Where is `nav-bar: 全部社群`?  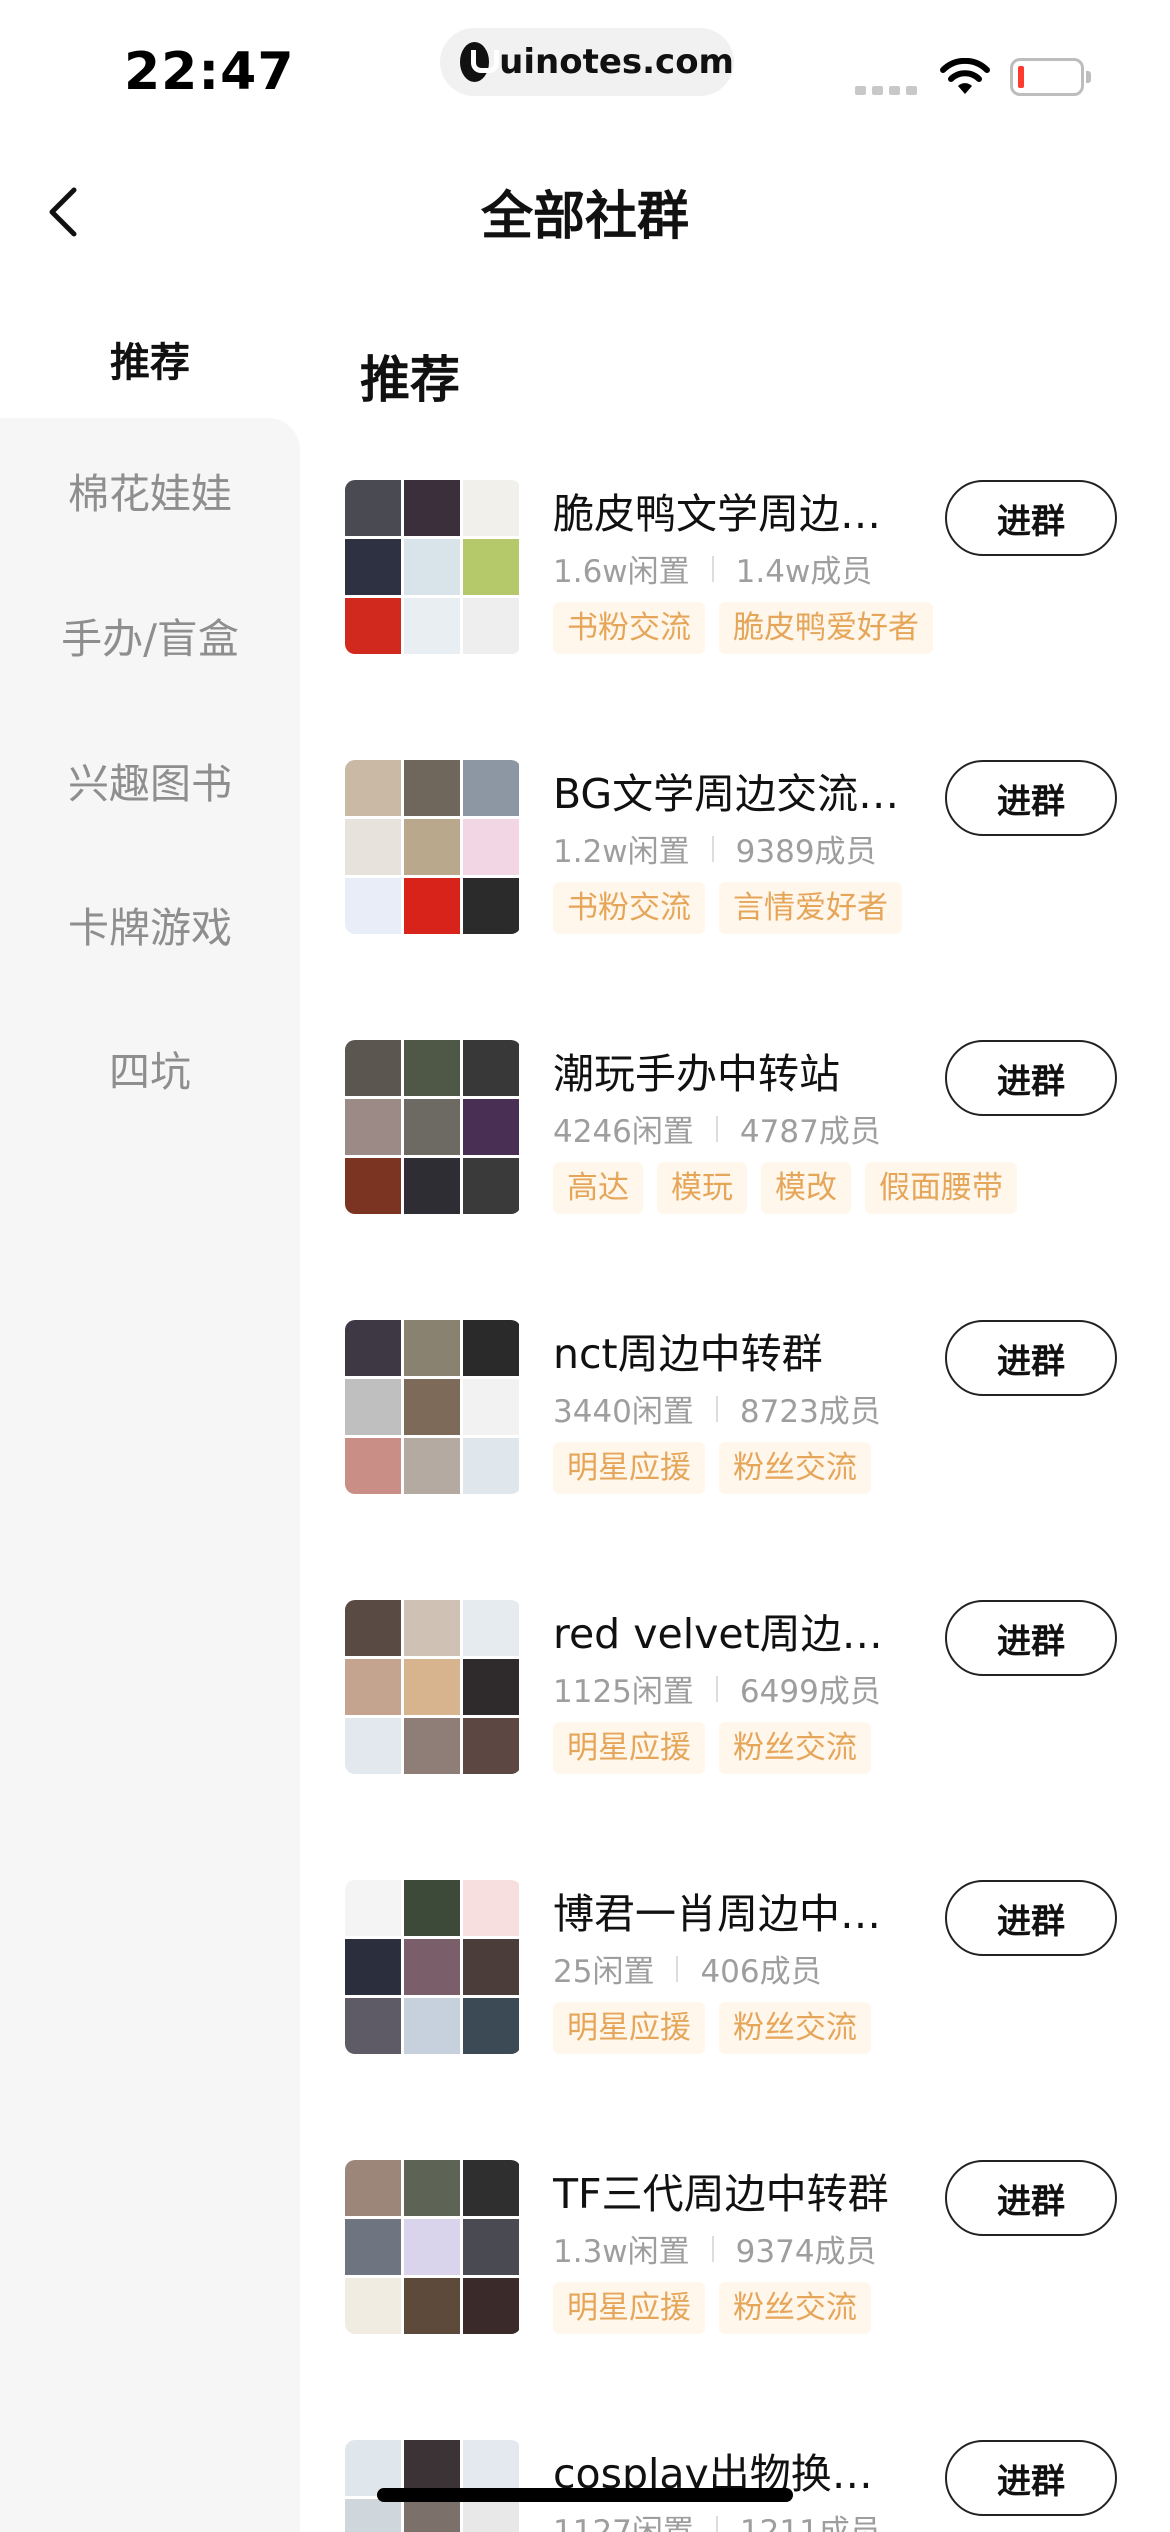 nav-bar: 全部社群 is located at coordinates (585, 205).